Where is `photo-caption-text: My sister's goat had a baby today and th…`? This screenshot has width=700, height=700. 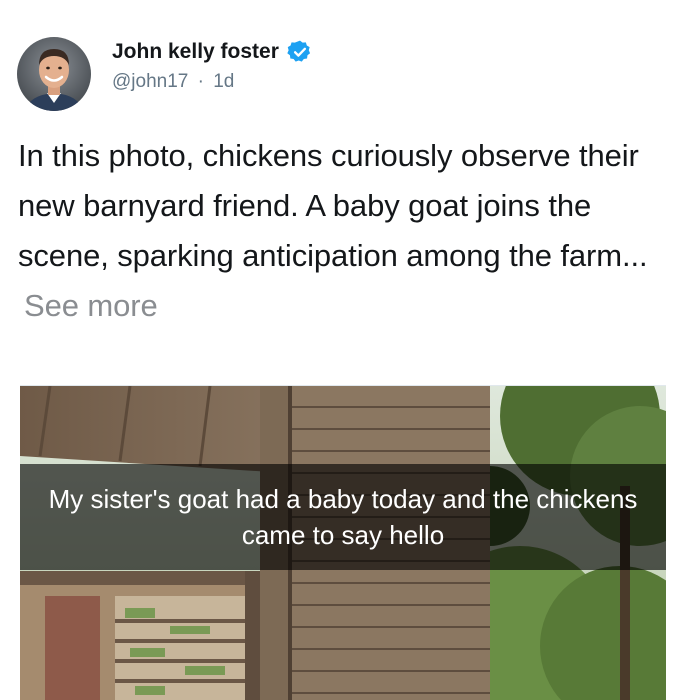
photo-caption-text: My sister's goat had a baby today and th… is located at coordinates (343, 517).